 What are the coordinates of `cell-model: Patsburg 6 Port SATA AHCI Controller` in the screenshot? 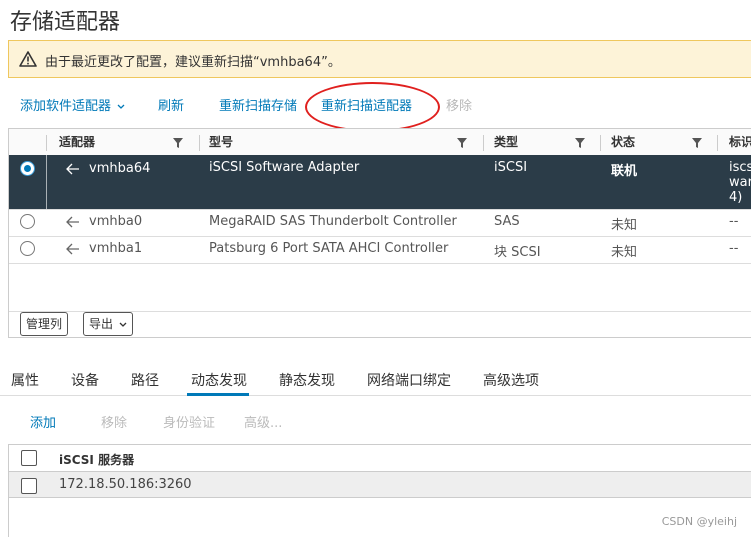 It's located at (329, 248).